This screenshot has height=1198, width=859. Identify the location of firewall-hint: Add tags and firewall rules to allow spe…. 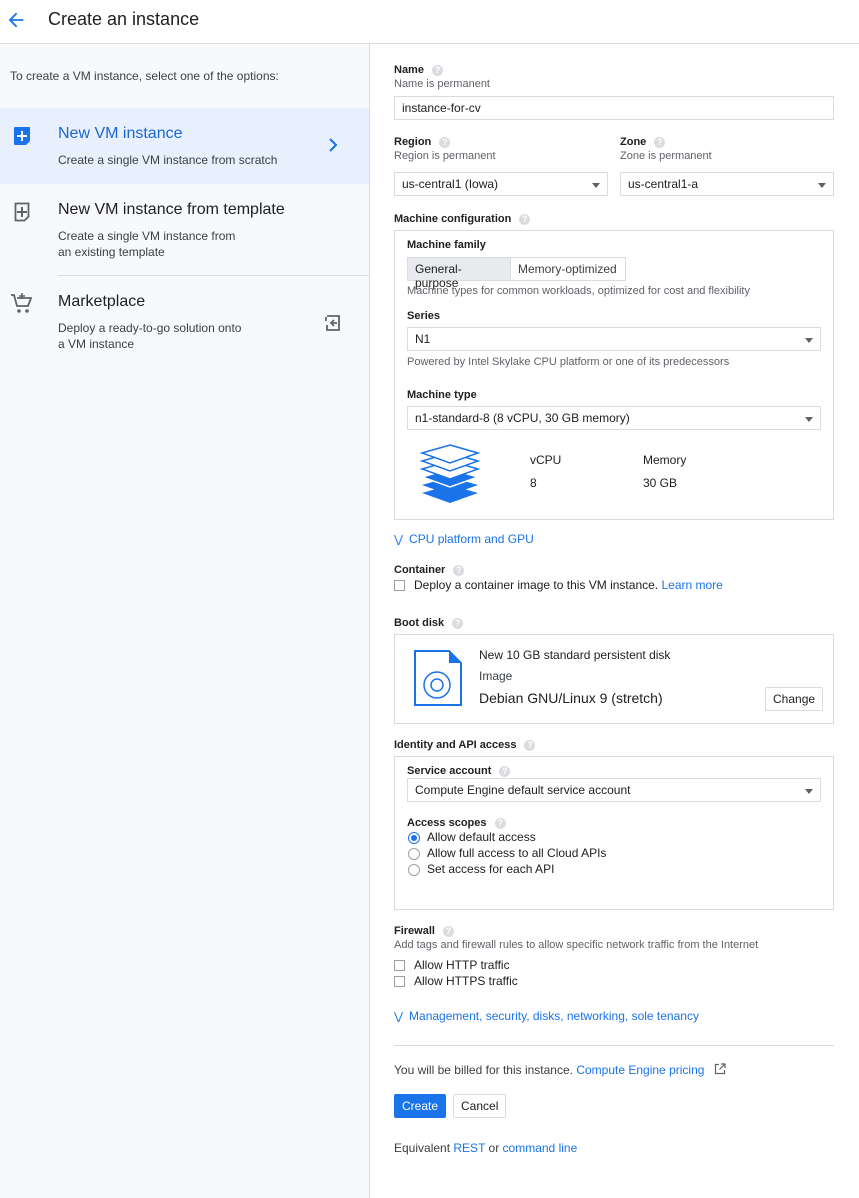
(576, 945).